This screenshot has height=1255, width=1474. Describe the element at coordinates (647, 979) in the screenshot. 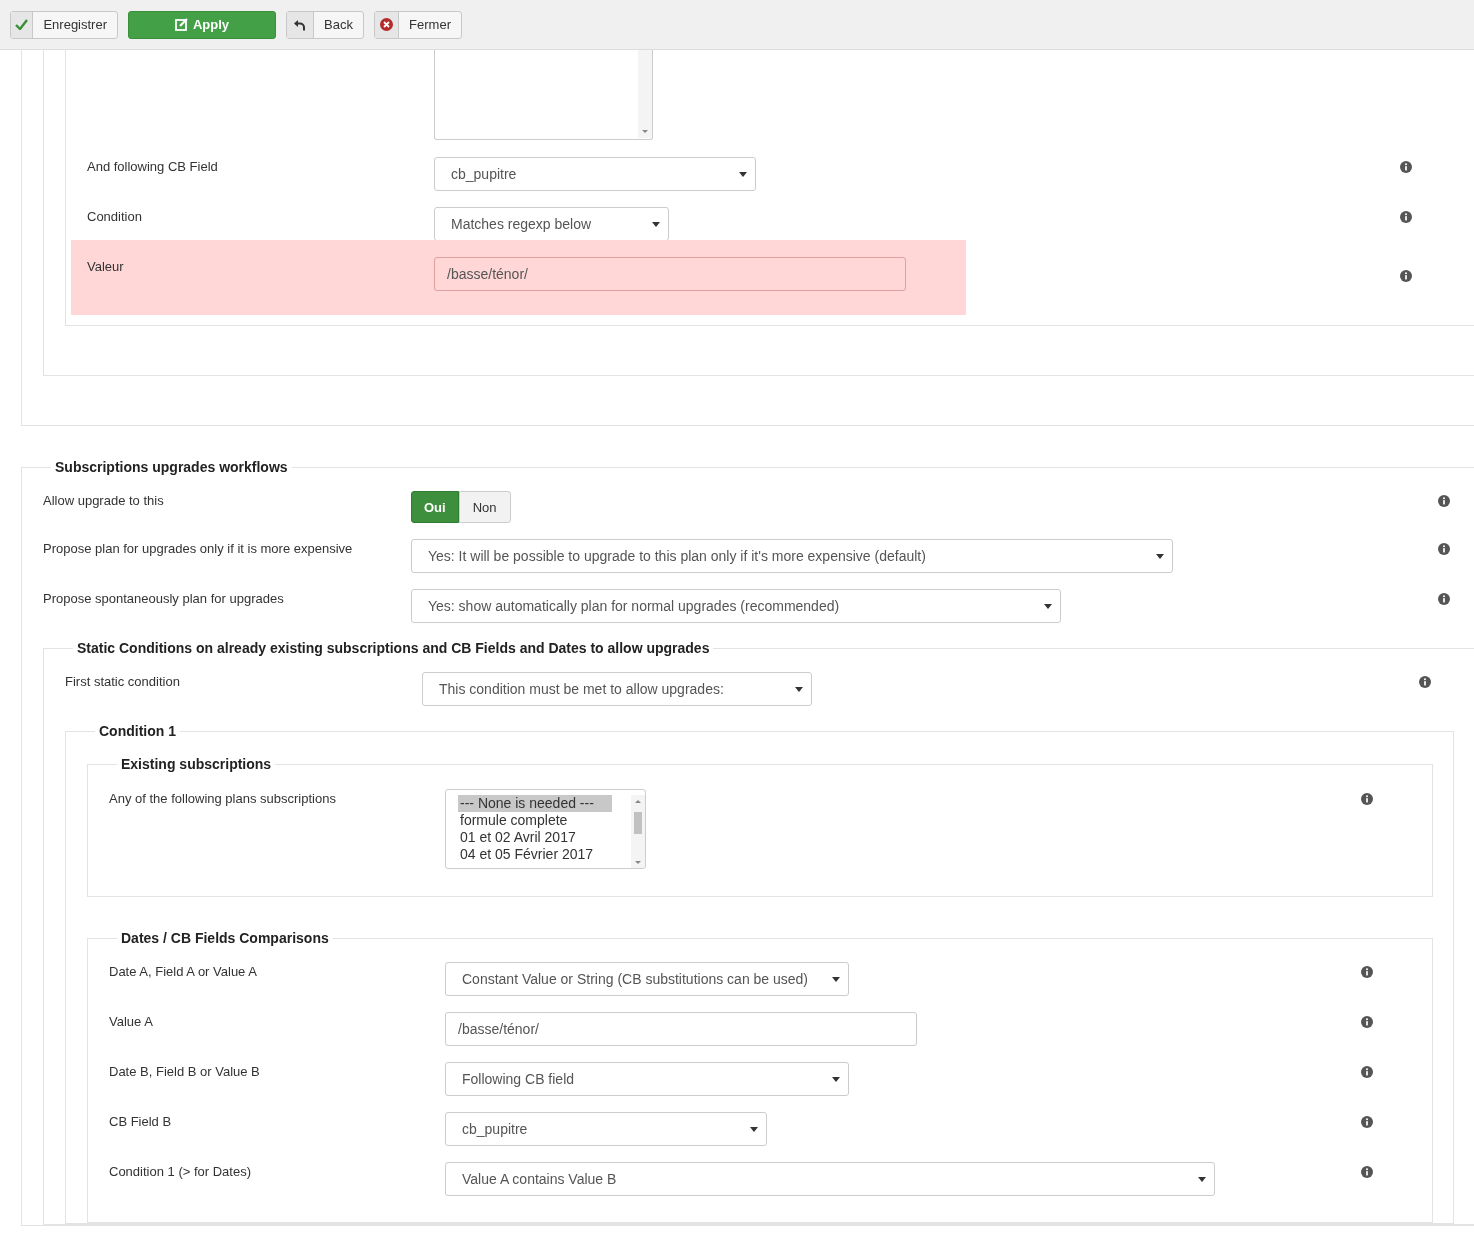

I see `select-dropdown: Constant Value or String (CB substitutions can be used)` at that location.